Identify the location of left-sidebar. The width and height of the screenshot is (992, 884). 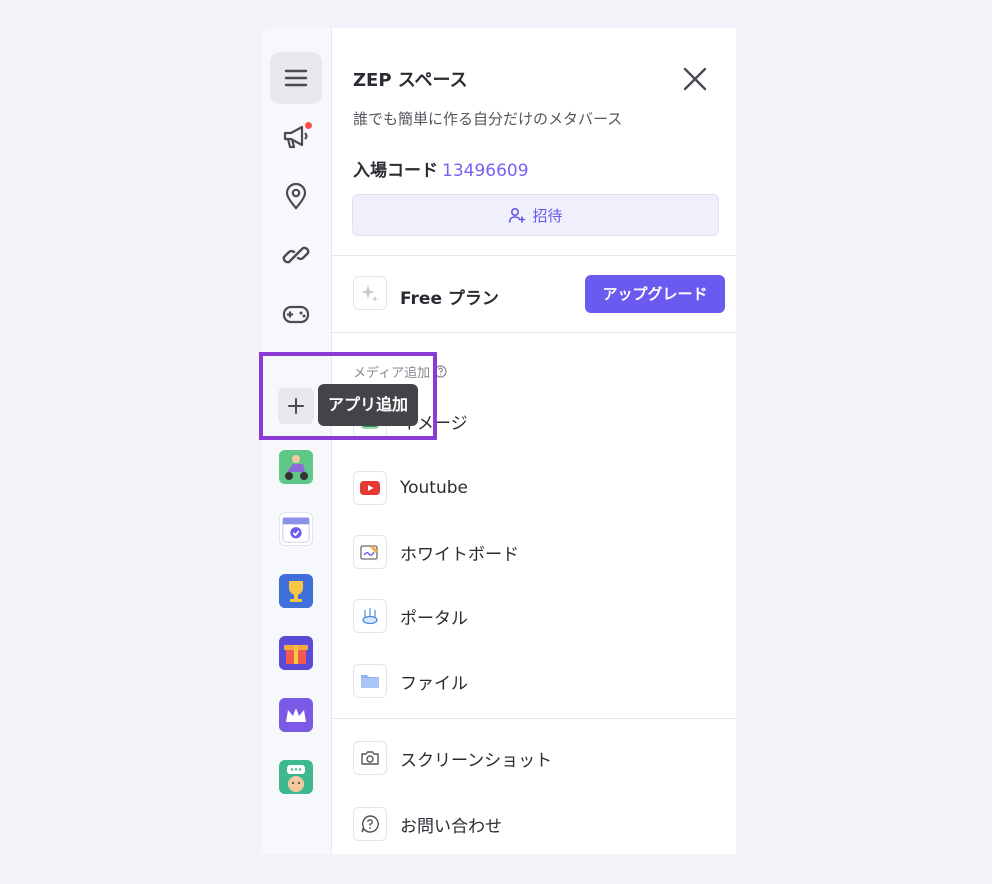
(296, 441).